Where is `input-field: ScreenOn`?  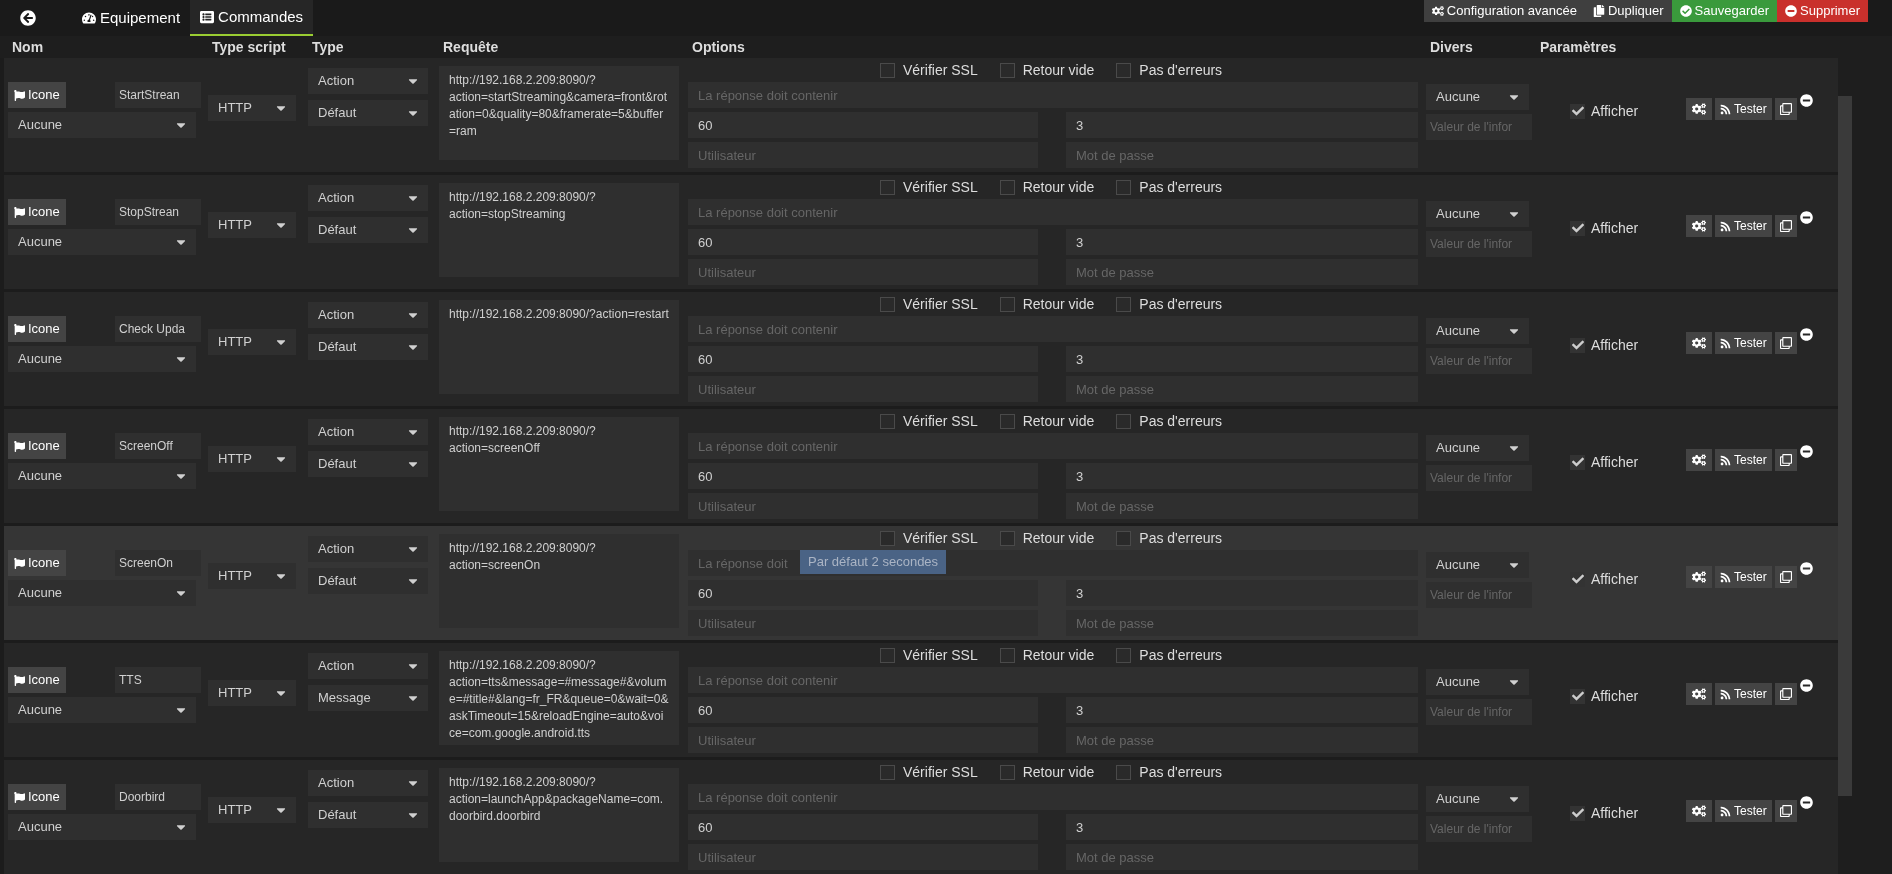 input-field: ScreenOn is located at coordinates (158, 563).